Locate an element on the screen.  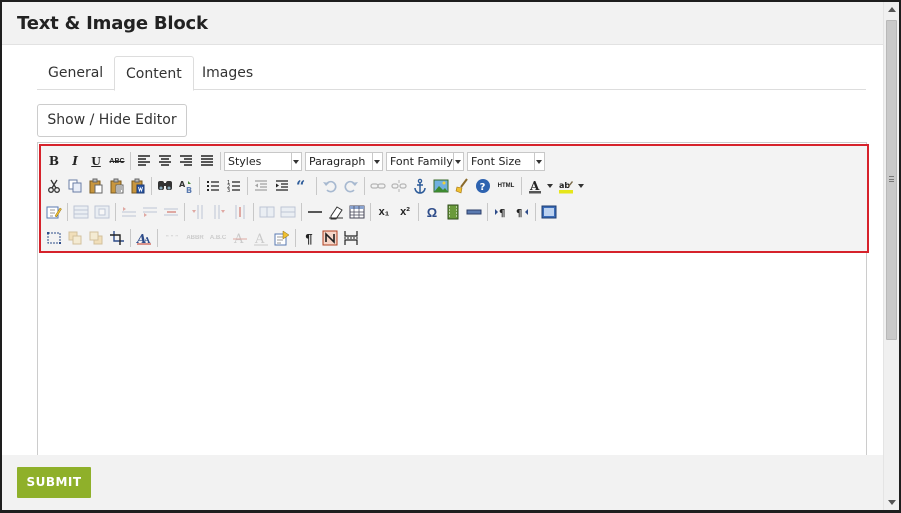
remove-format-icon is located at coordinates (336, 212).